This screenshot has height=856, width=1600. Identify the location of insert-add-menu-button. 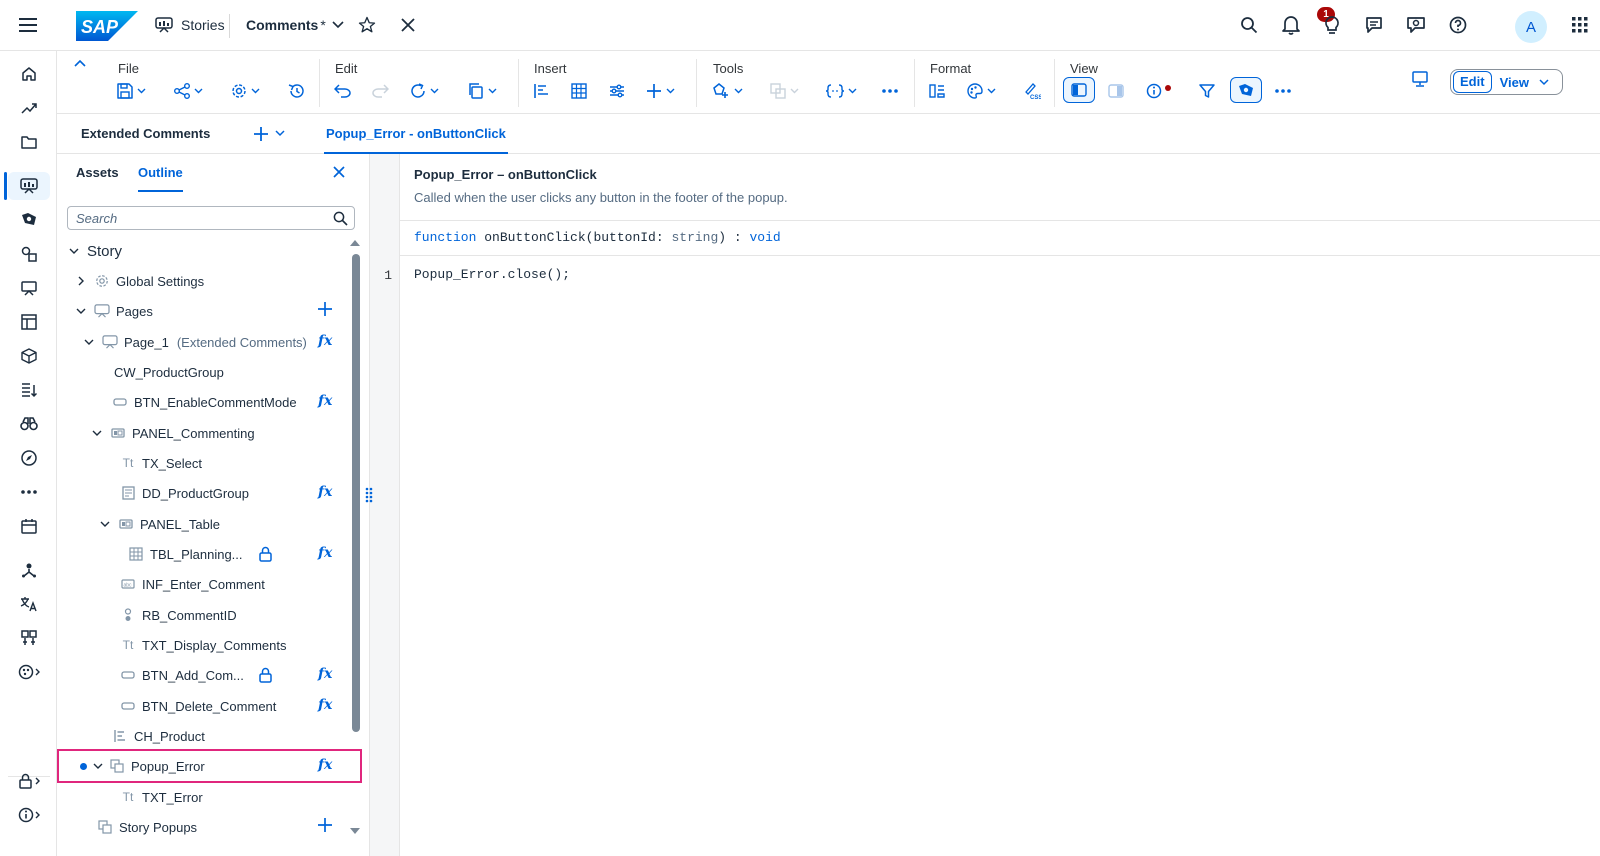
(660, 91).